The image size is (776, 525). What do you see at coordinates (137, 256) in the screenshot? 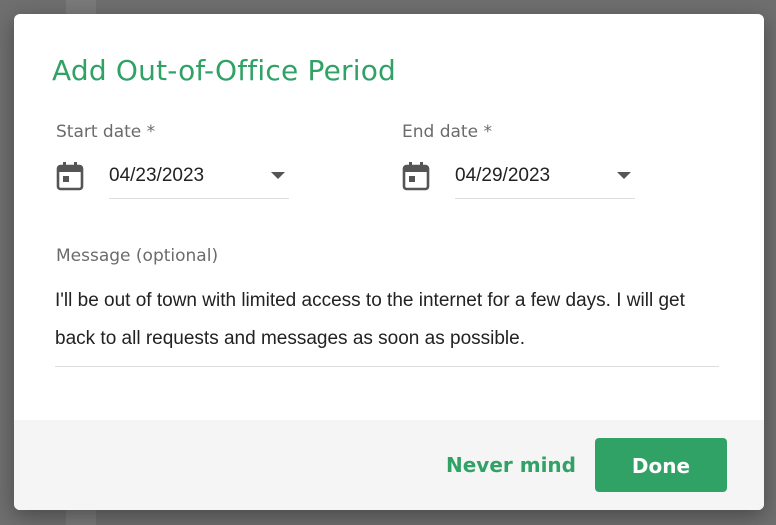
I see `message-label: Message (optional)` at bounding box center [137, 256].